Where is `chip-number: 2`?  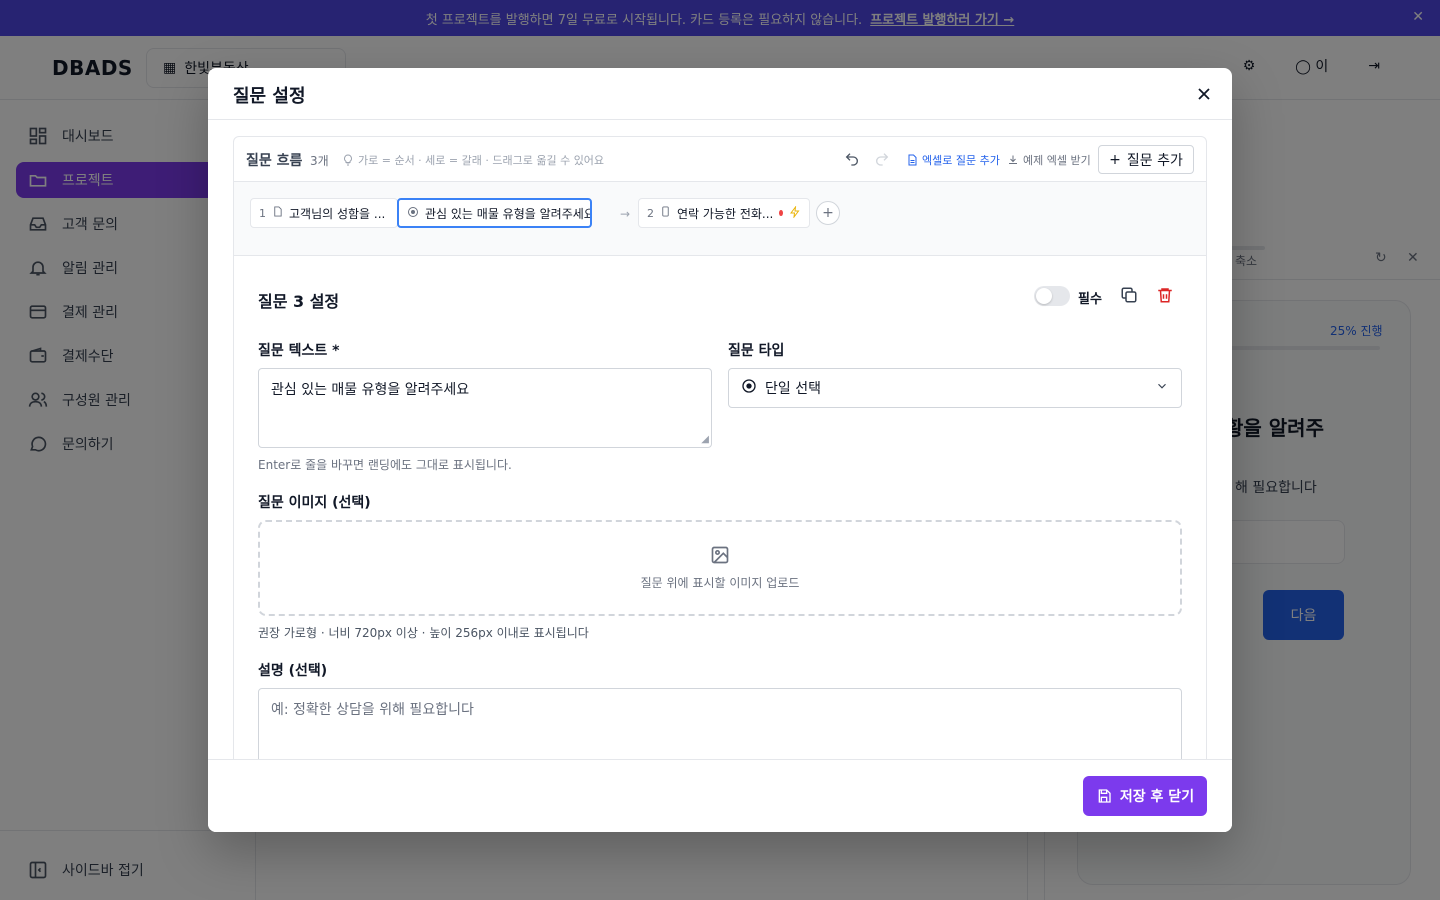 chip-number: 2 is located at coordinates (650, 213).